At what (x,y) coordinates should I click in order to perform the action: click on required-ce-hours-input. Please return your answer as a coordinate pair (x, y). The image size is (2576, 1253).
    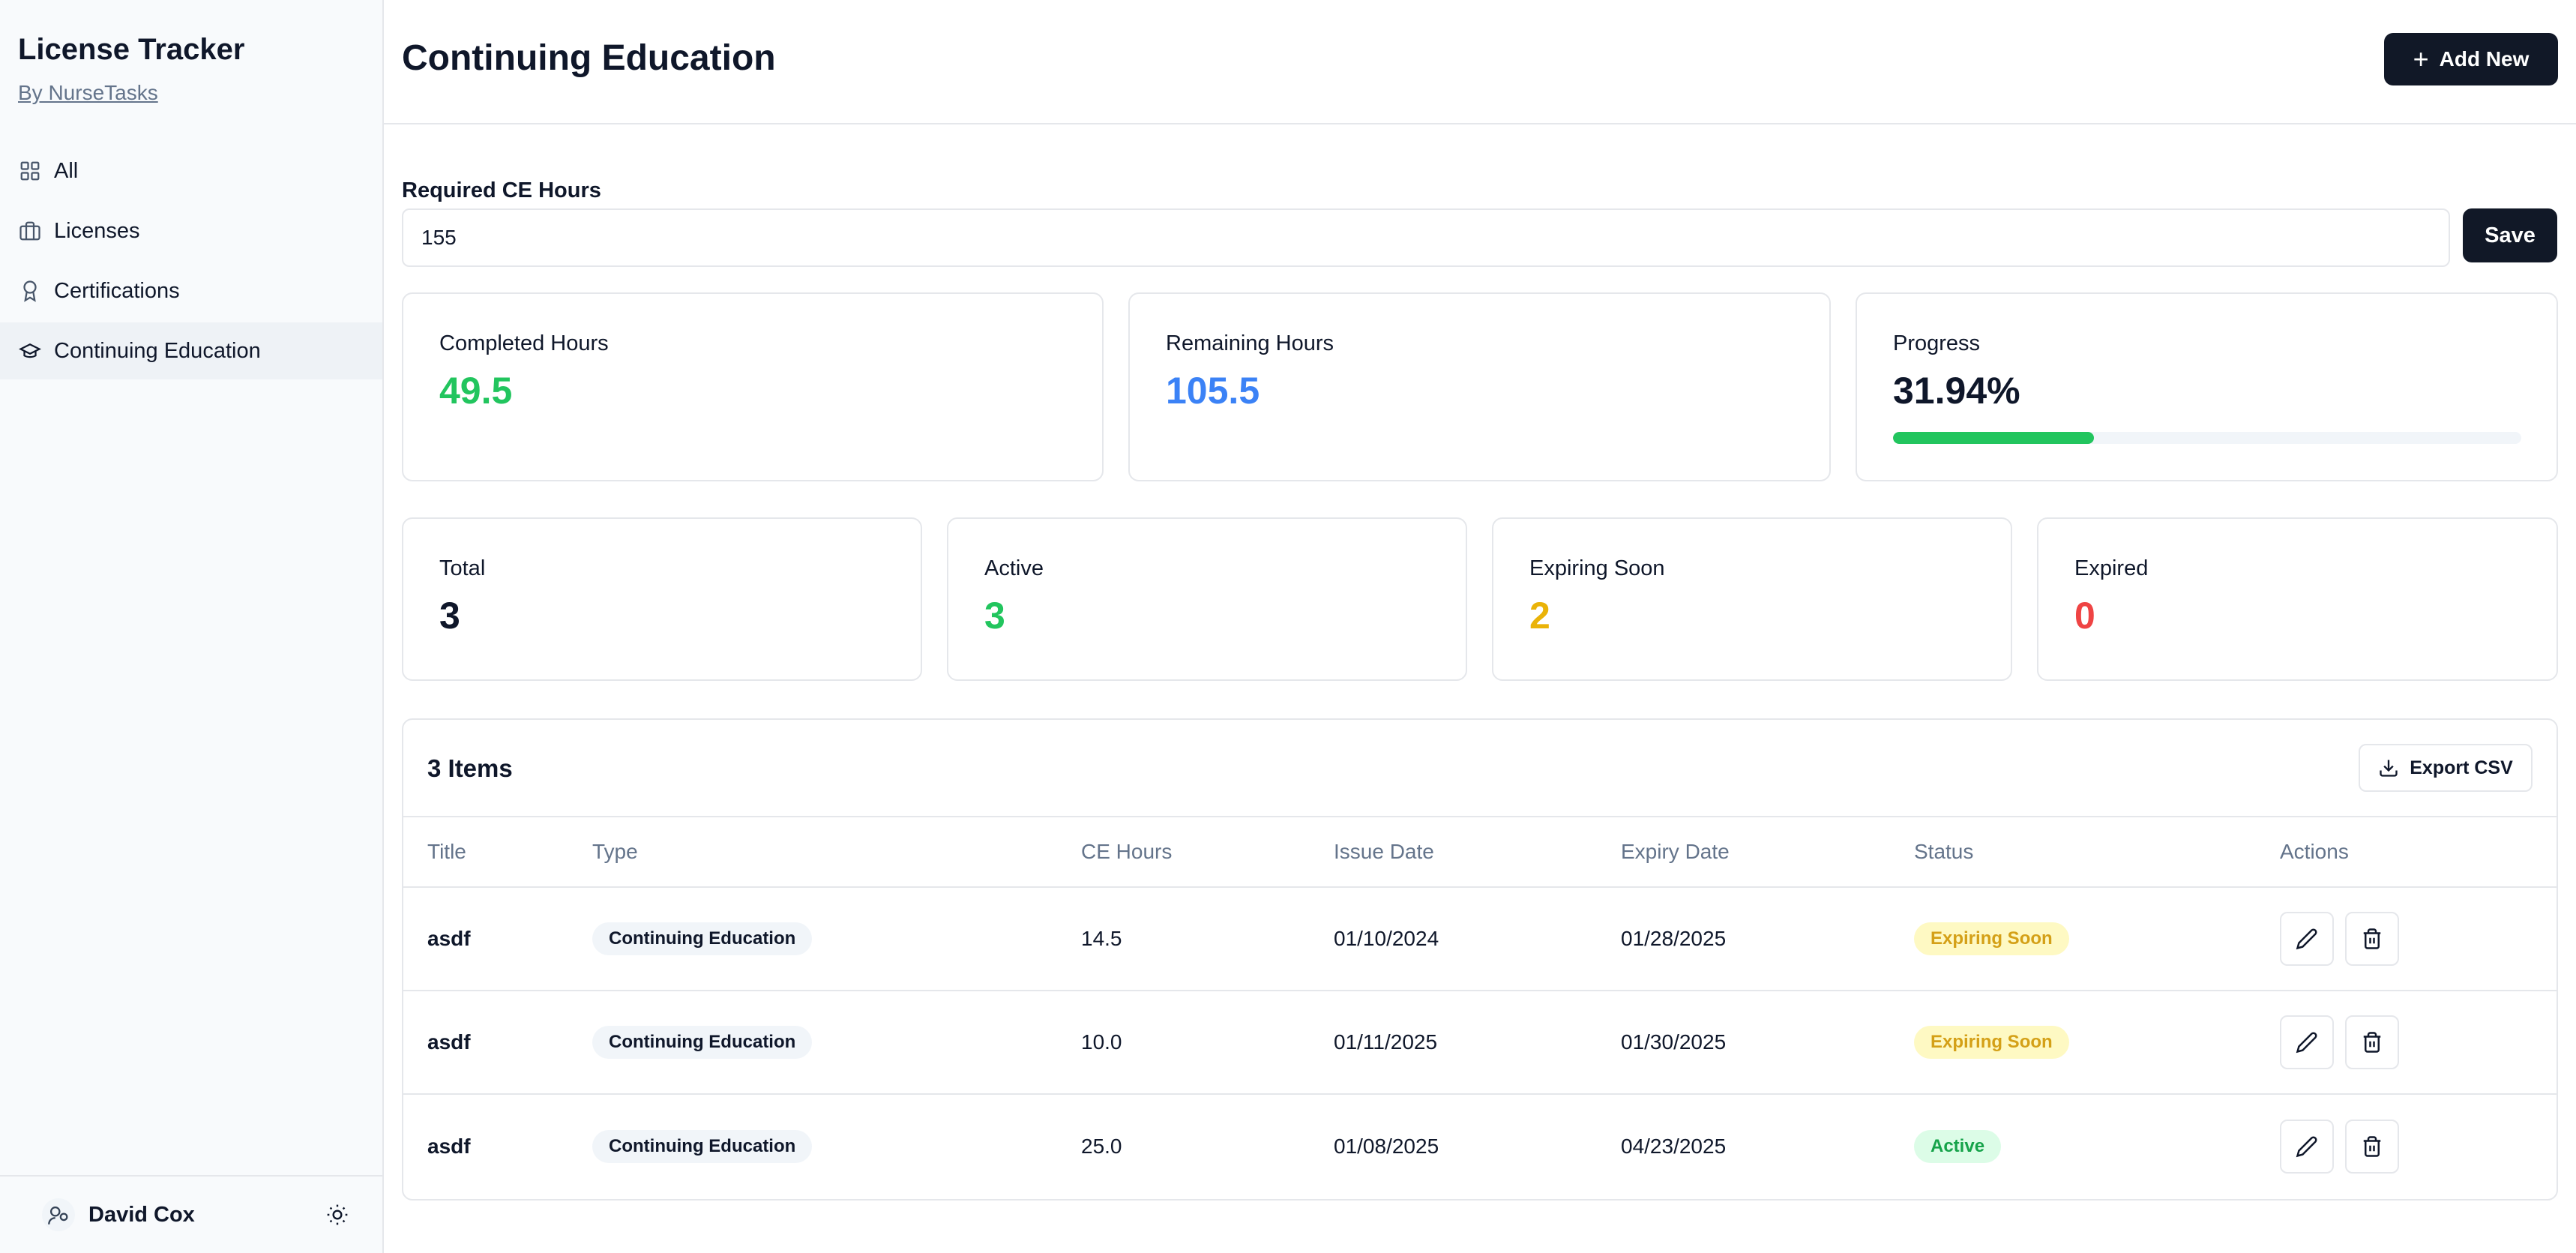
    Looking at the image, I should click on (1426, 237).